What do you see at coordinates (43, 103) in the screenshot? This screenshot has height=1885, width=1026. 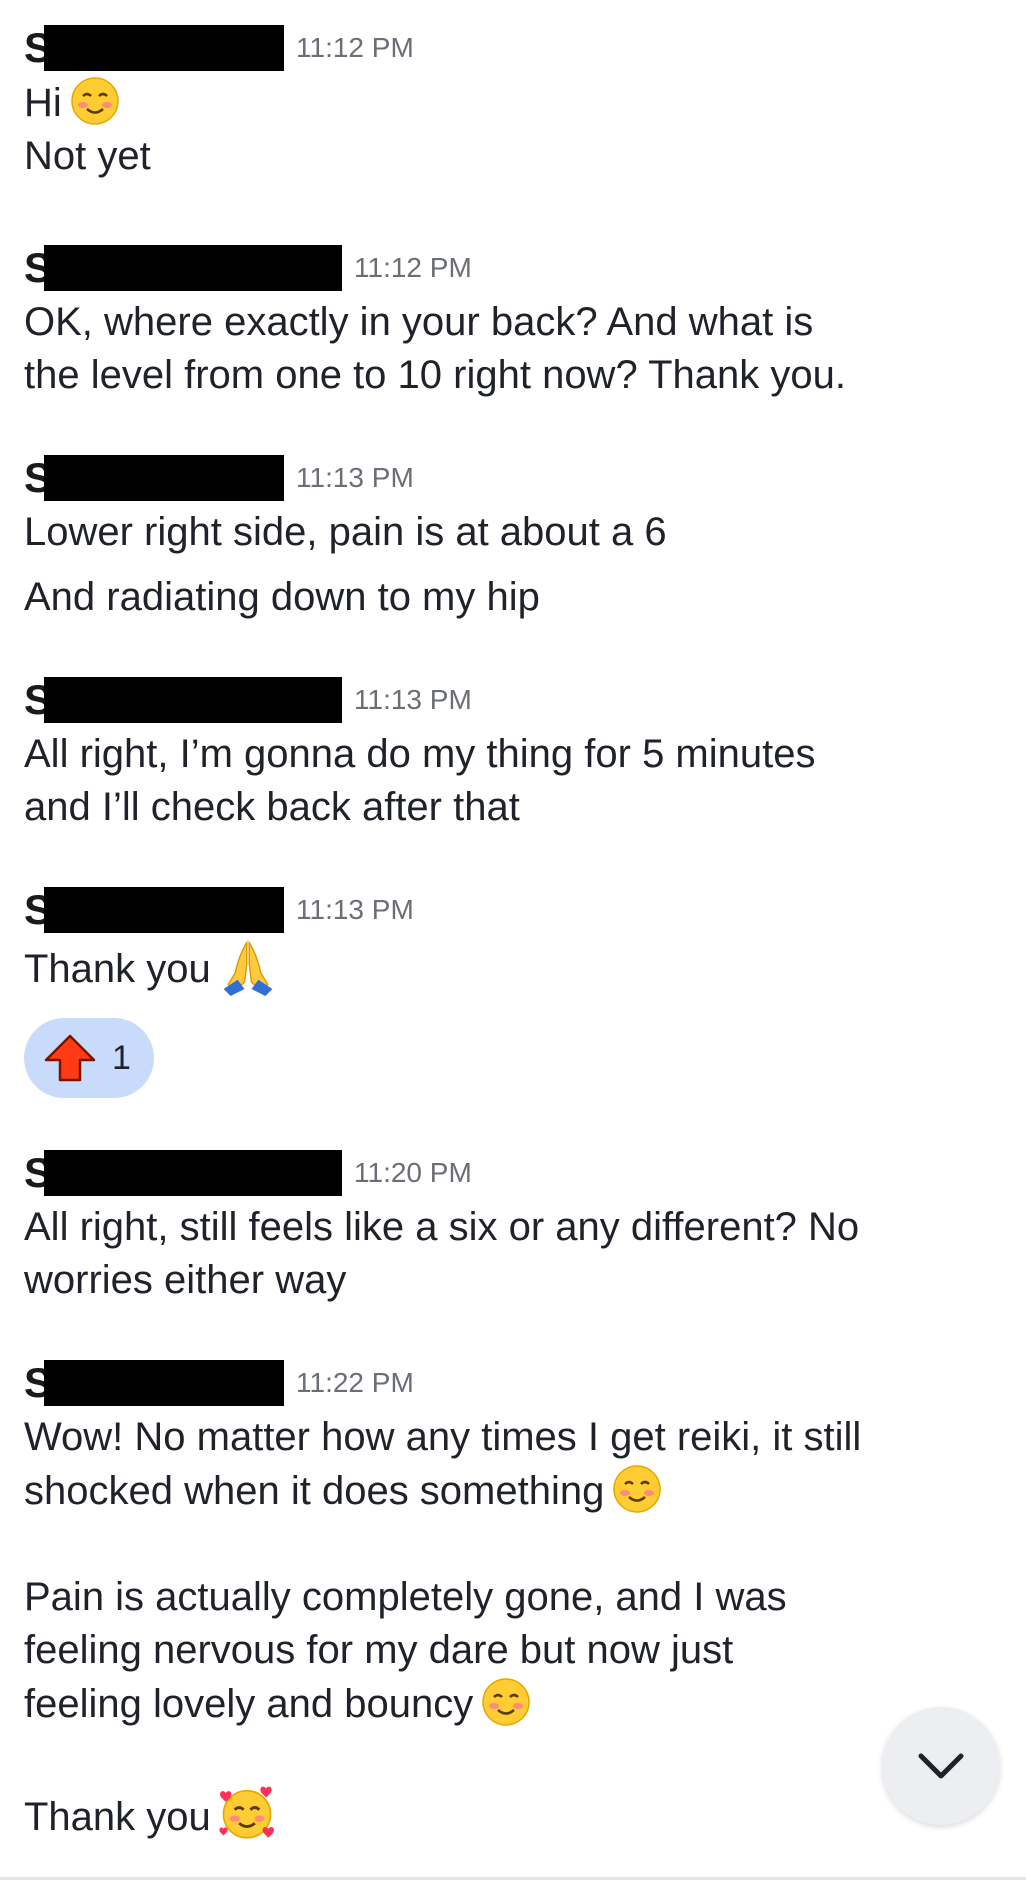 I see `message-text: Hi` at bounding box center [43, 103].